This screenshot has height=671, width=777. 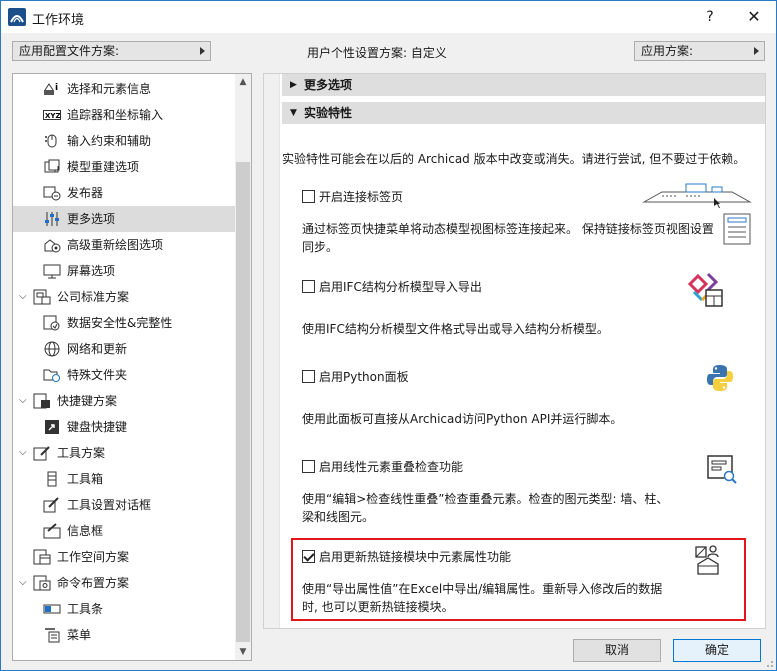 What do you see at coordinates (523, 85) in the screenshot?
I see `section-more-options: ▶ 更多选项` at bounding box center [523, 85].